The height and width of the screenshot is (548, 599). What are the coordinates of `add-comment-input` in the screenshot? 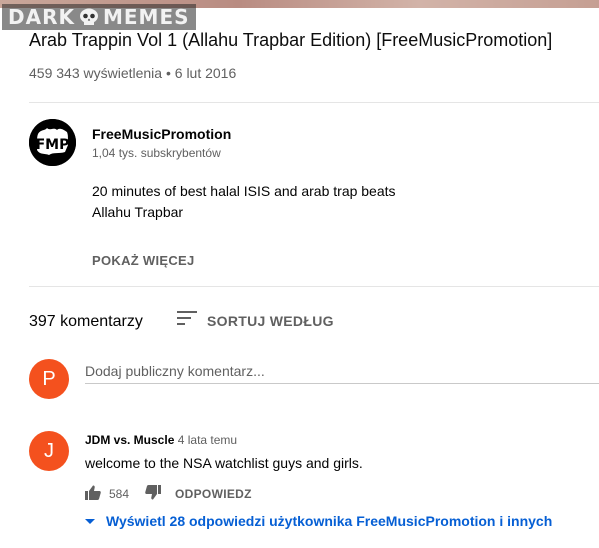 It's located at (342, 371).